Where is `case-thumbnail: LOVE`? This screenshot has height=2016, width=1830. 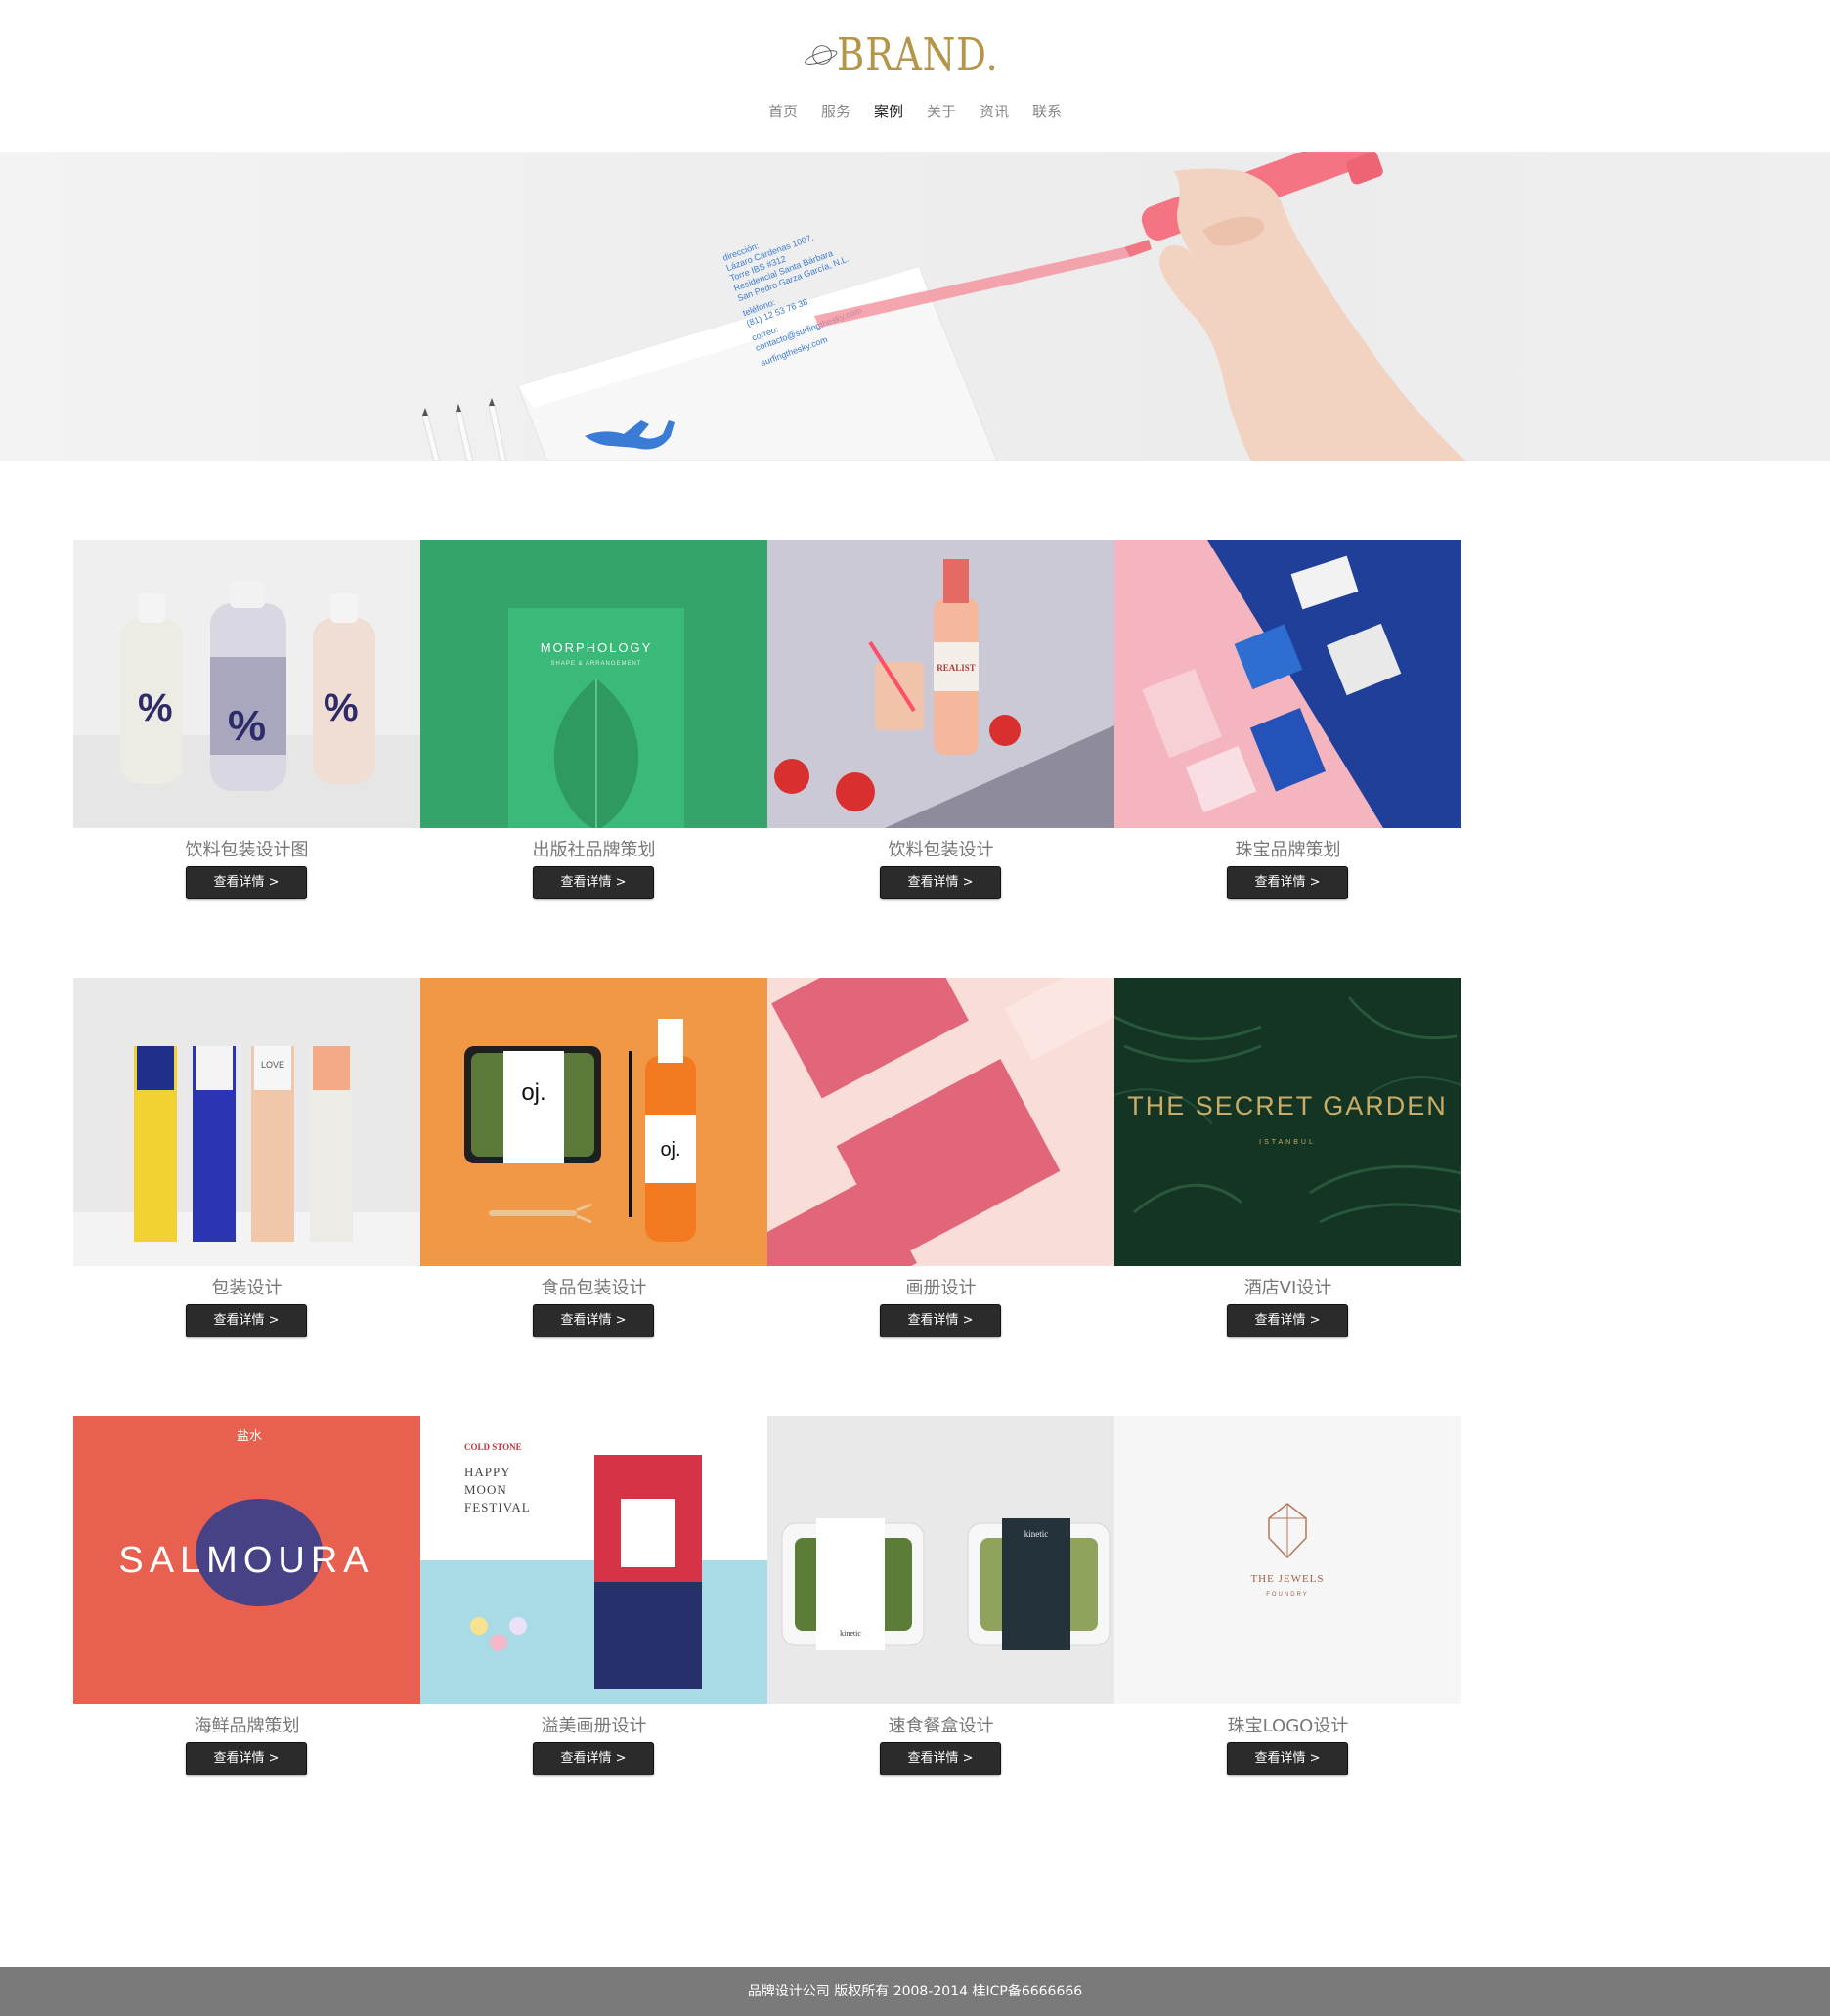 case-thumbnail: LOVE is located at coordinates (246, 1122).